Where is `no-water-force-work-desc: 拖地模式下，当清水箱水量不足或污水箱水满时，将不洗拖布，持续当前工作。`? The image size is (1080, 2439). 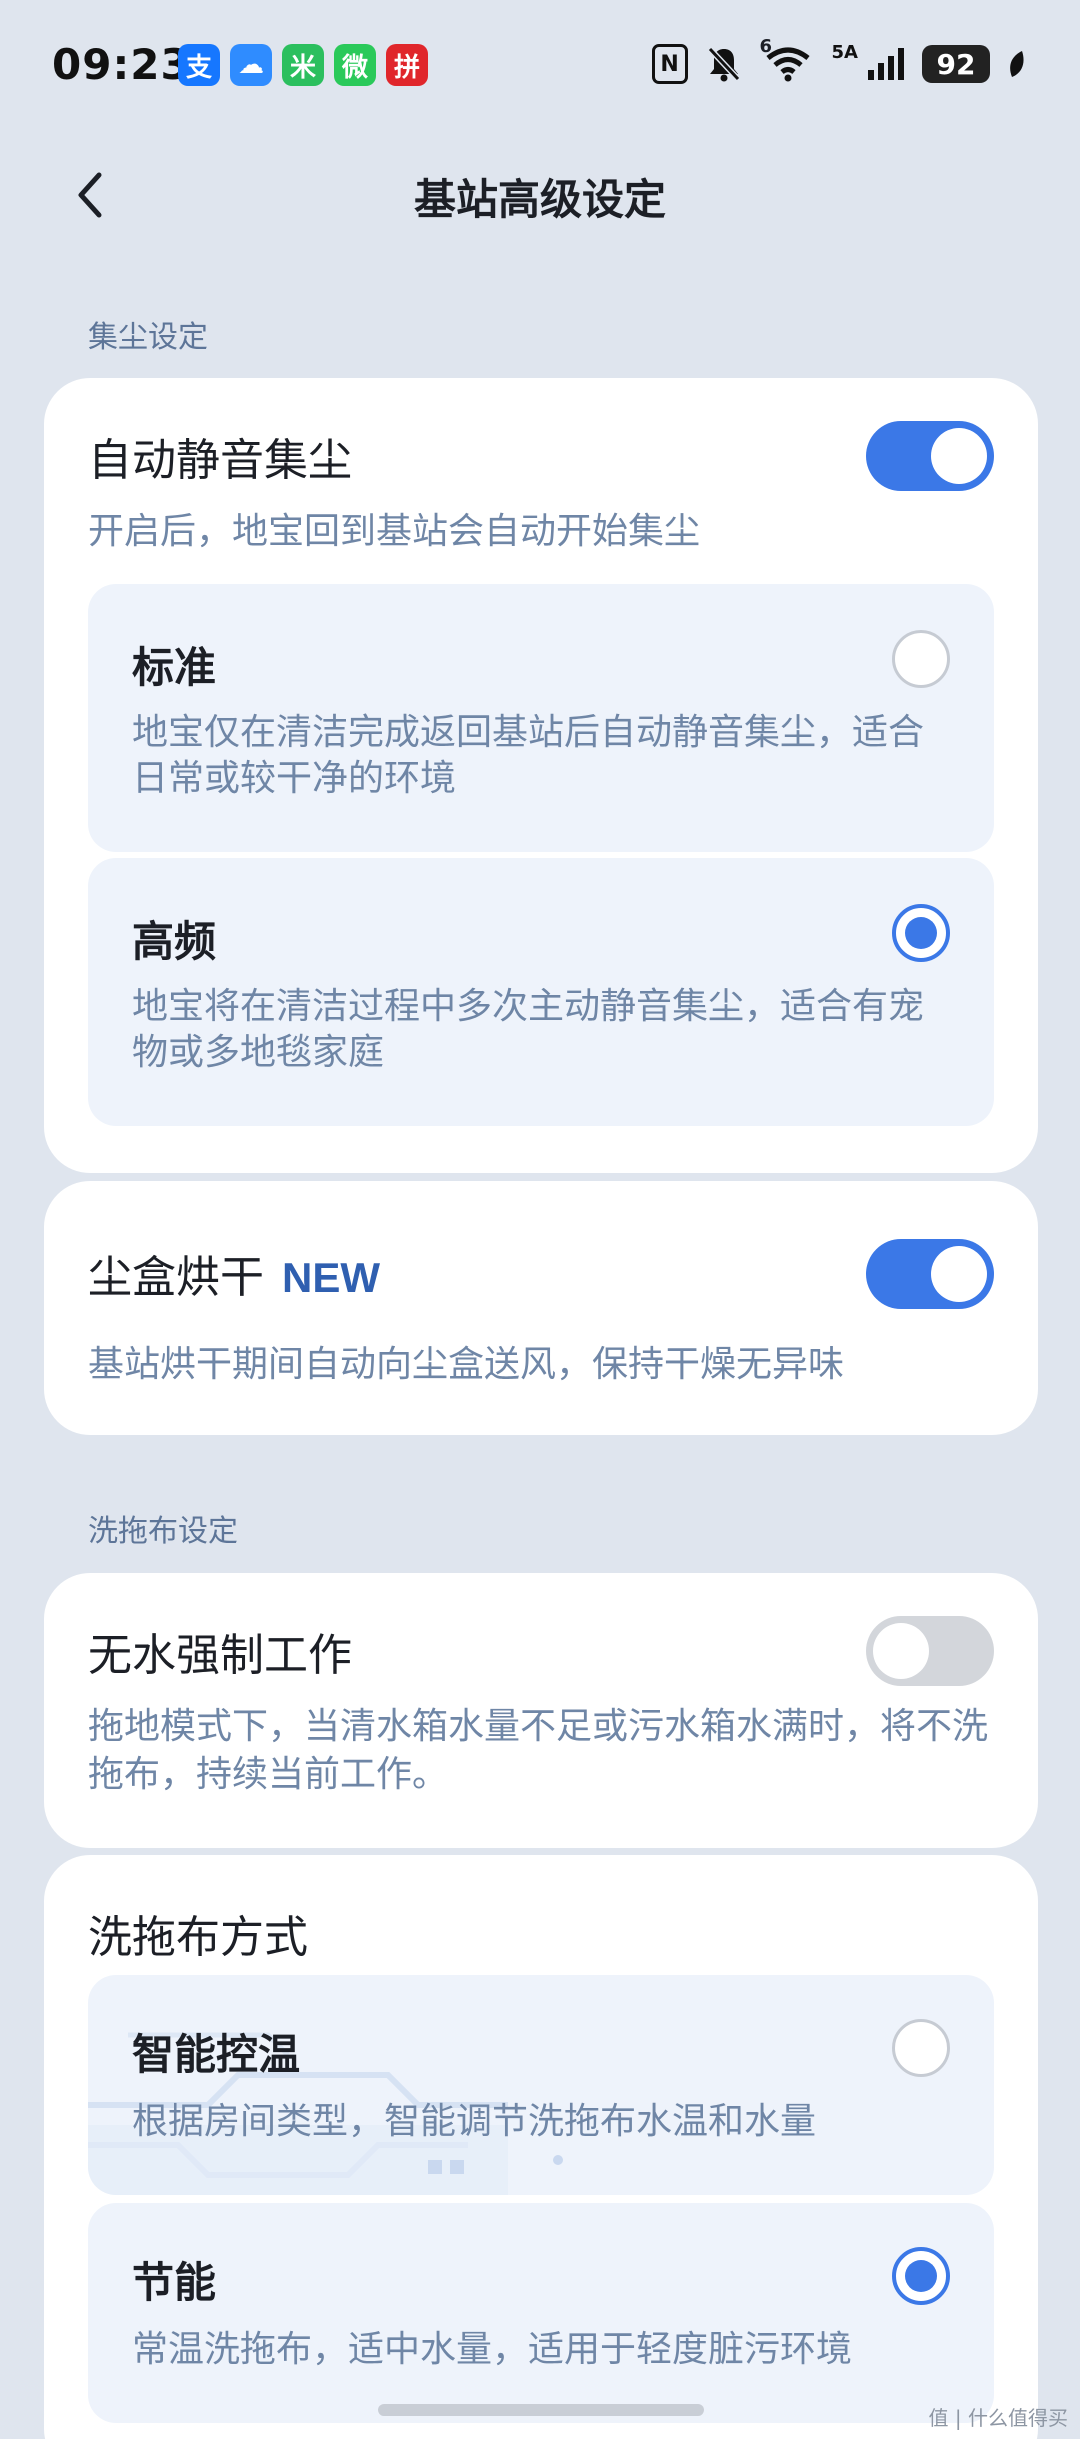
no-water-force-work-desc: 拖地模式下，当清水箱水量不足或污水箱水满时，将不洗拖布，持续当前工作。 is located at coordinates (538, 1750).